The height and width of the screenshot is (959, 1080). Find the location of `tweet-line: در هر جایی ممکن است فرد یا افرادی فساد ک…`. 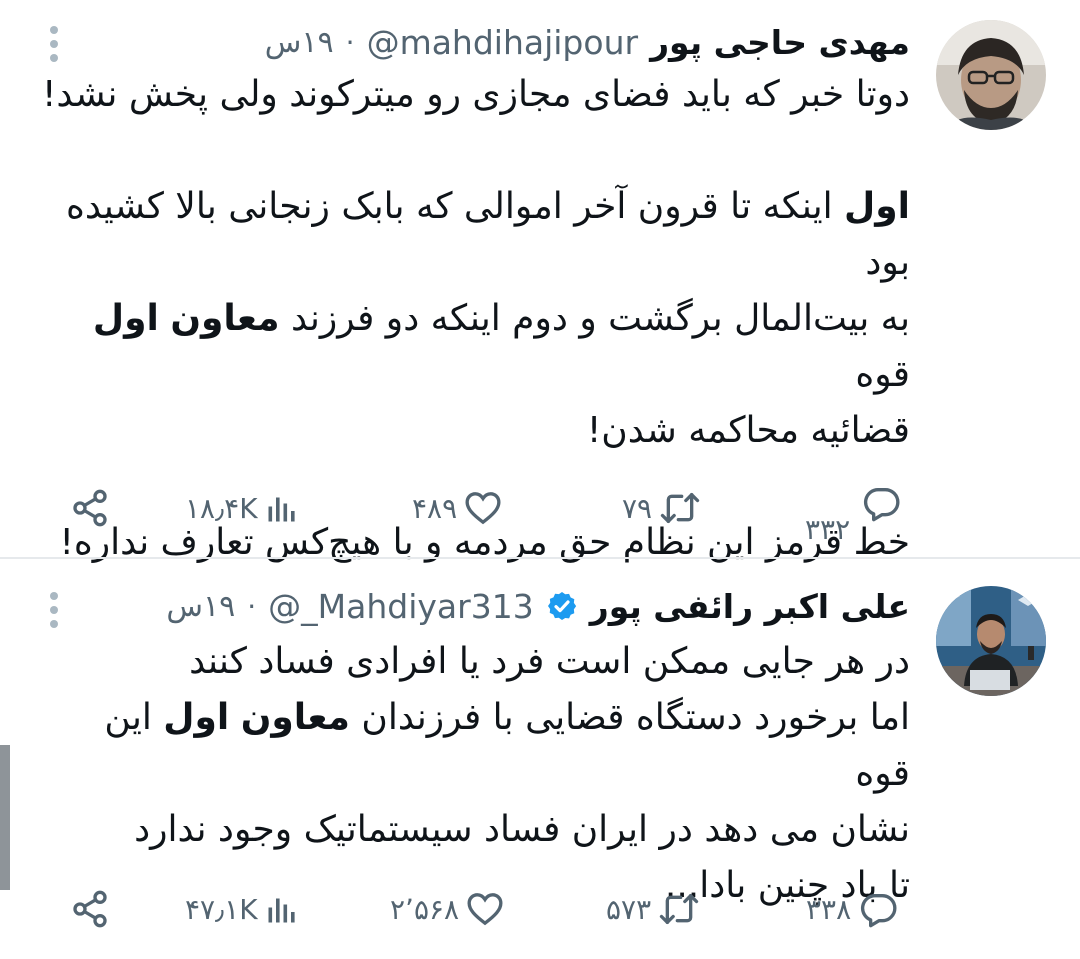

tweet-line: در هر جایی ممکن است فرد یا افرادی فساد ک… is located at coordinates (549, 661).